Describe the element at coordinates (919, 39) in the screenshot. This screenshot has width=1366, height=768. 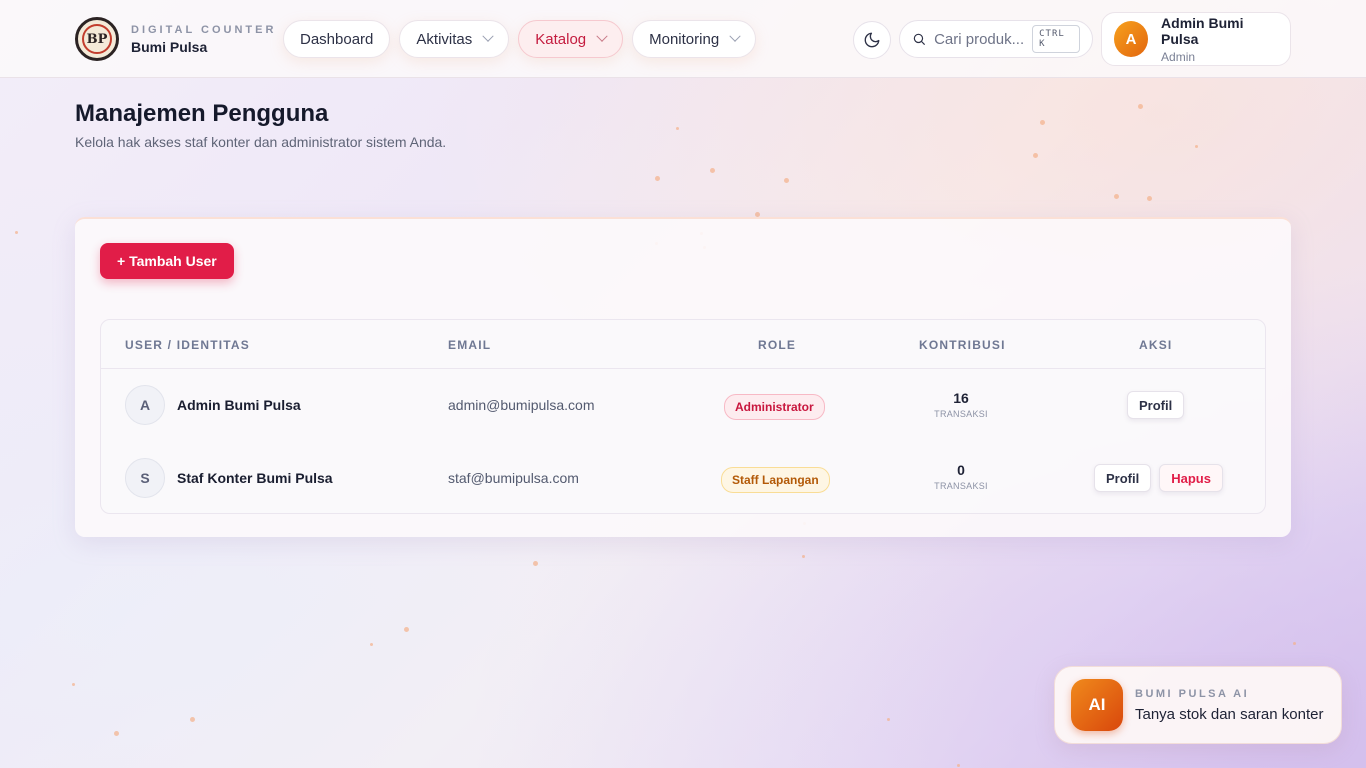
I see `search-icon` at that location.